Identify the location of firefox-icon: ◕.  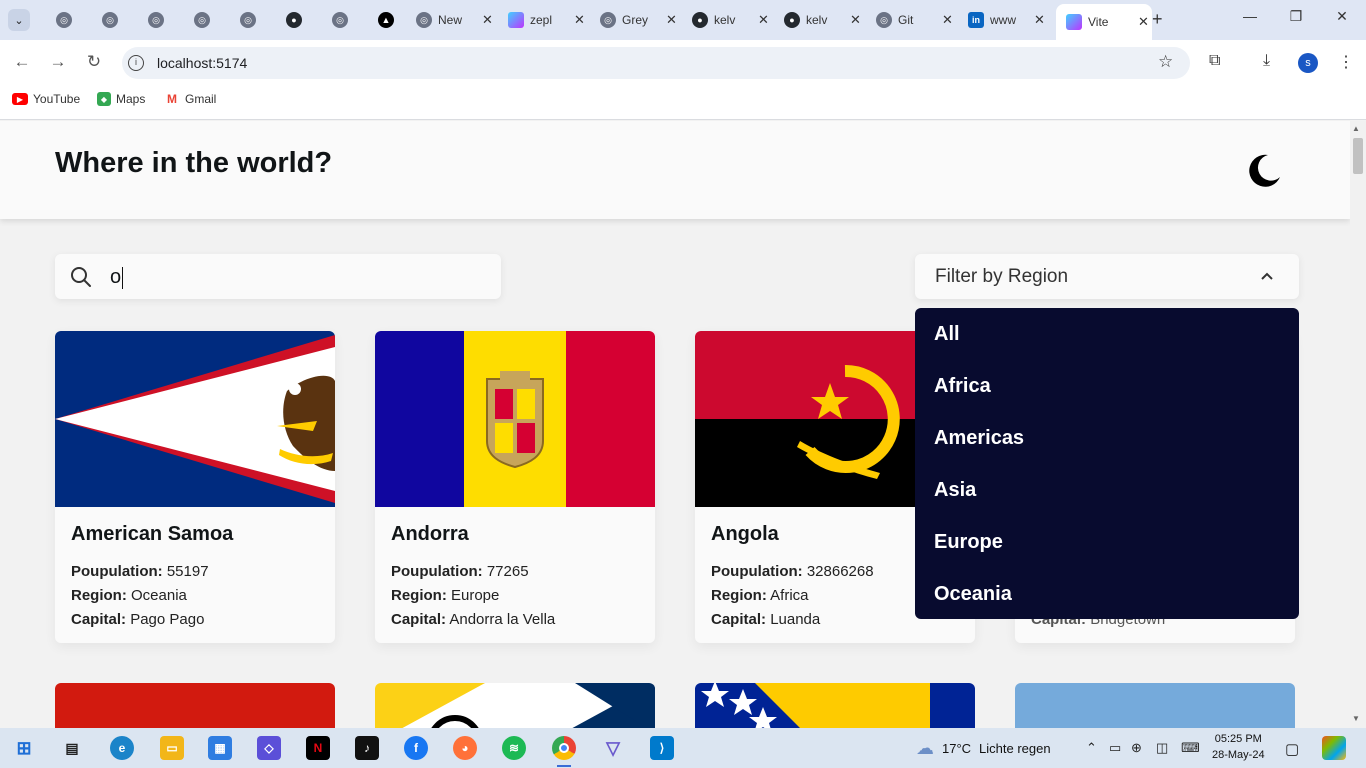
(465, 748).